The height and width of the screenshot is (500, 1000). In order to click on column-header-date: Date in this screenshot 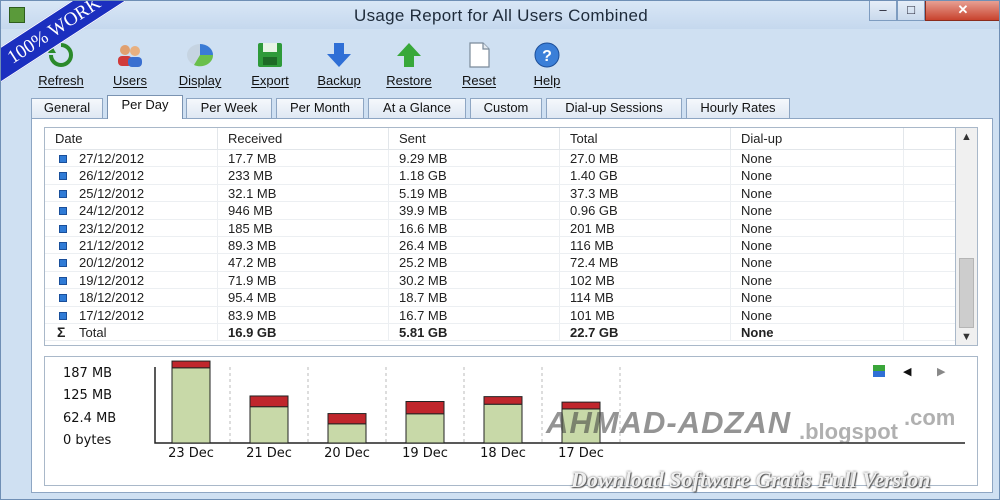, I will do `click(131, 139)`.